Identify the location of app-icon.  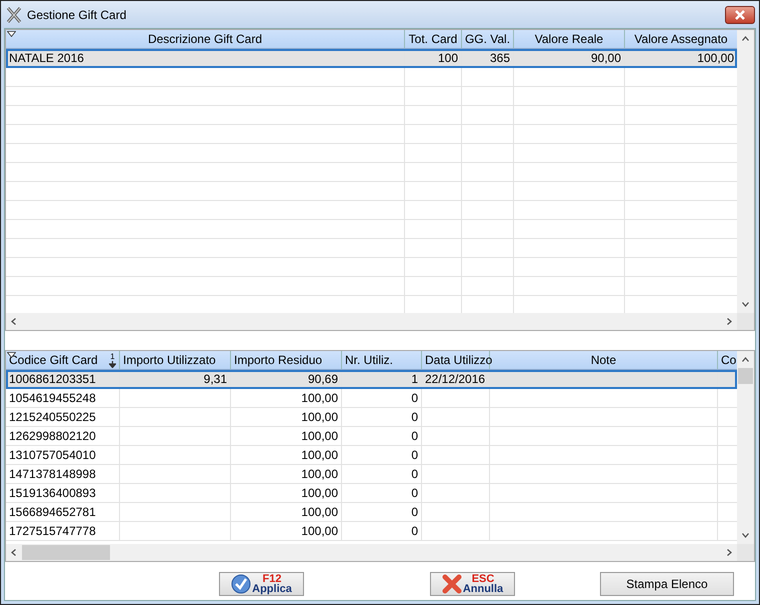
(14, 14).